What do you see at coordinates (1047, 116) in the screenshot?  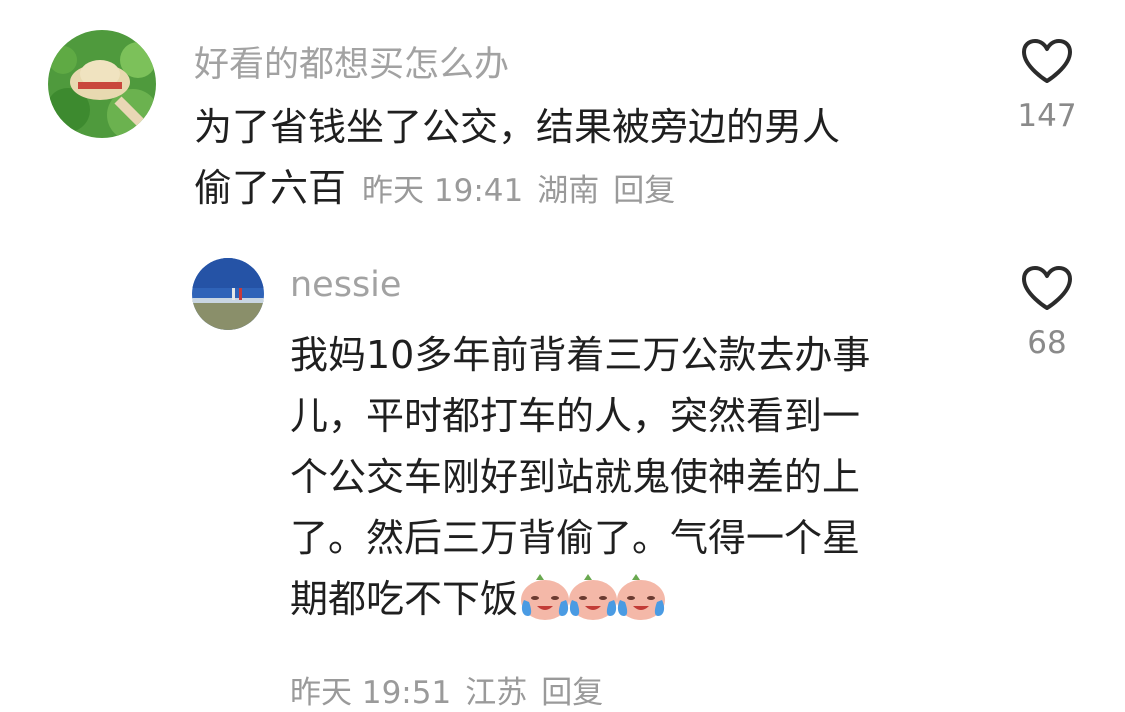 I see `like-count: 147` at bounding box center [1047, 116].